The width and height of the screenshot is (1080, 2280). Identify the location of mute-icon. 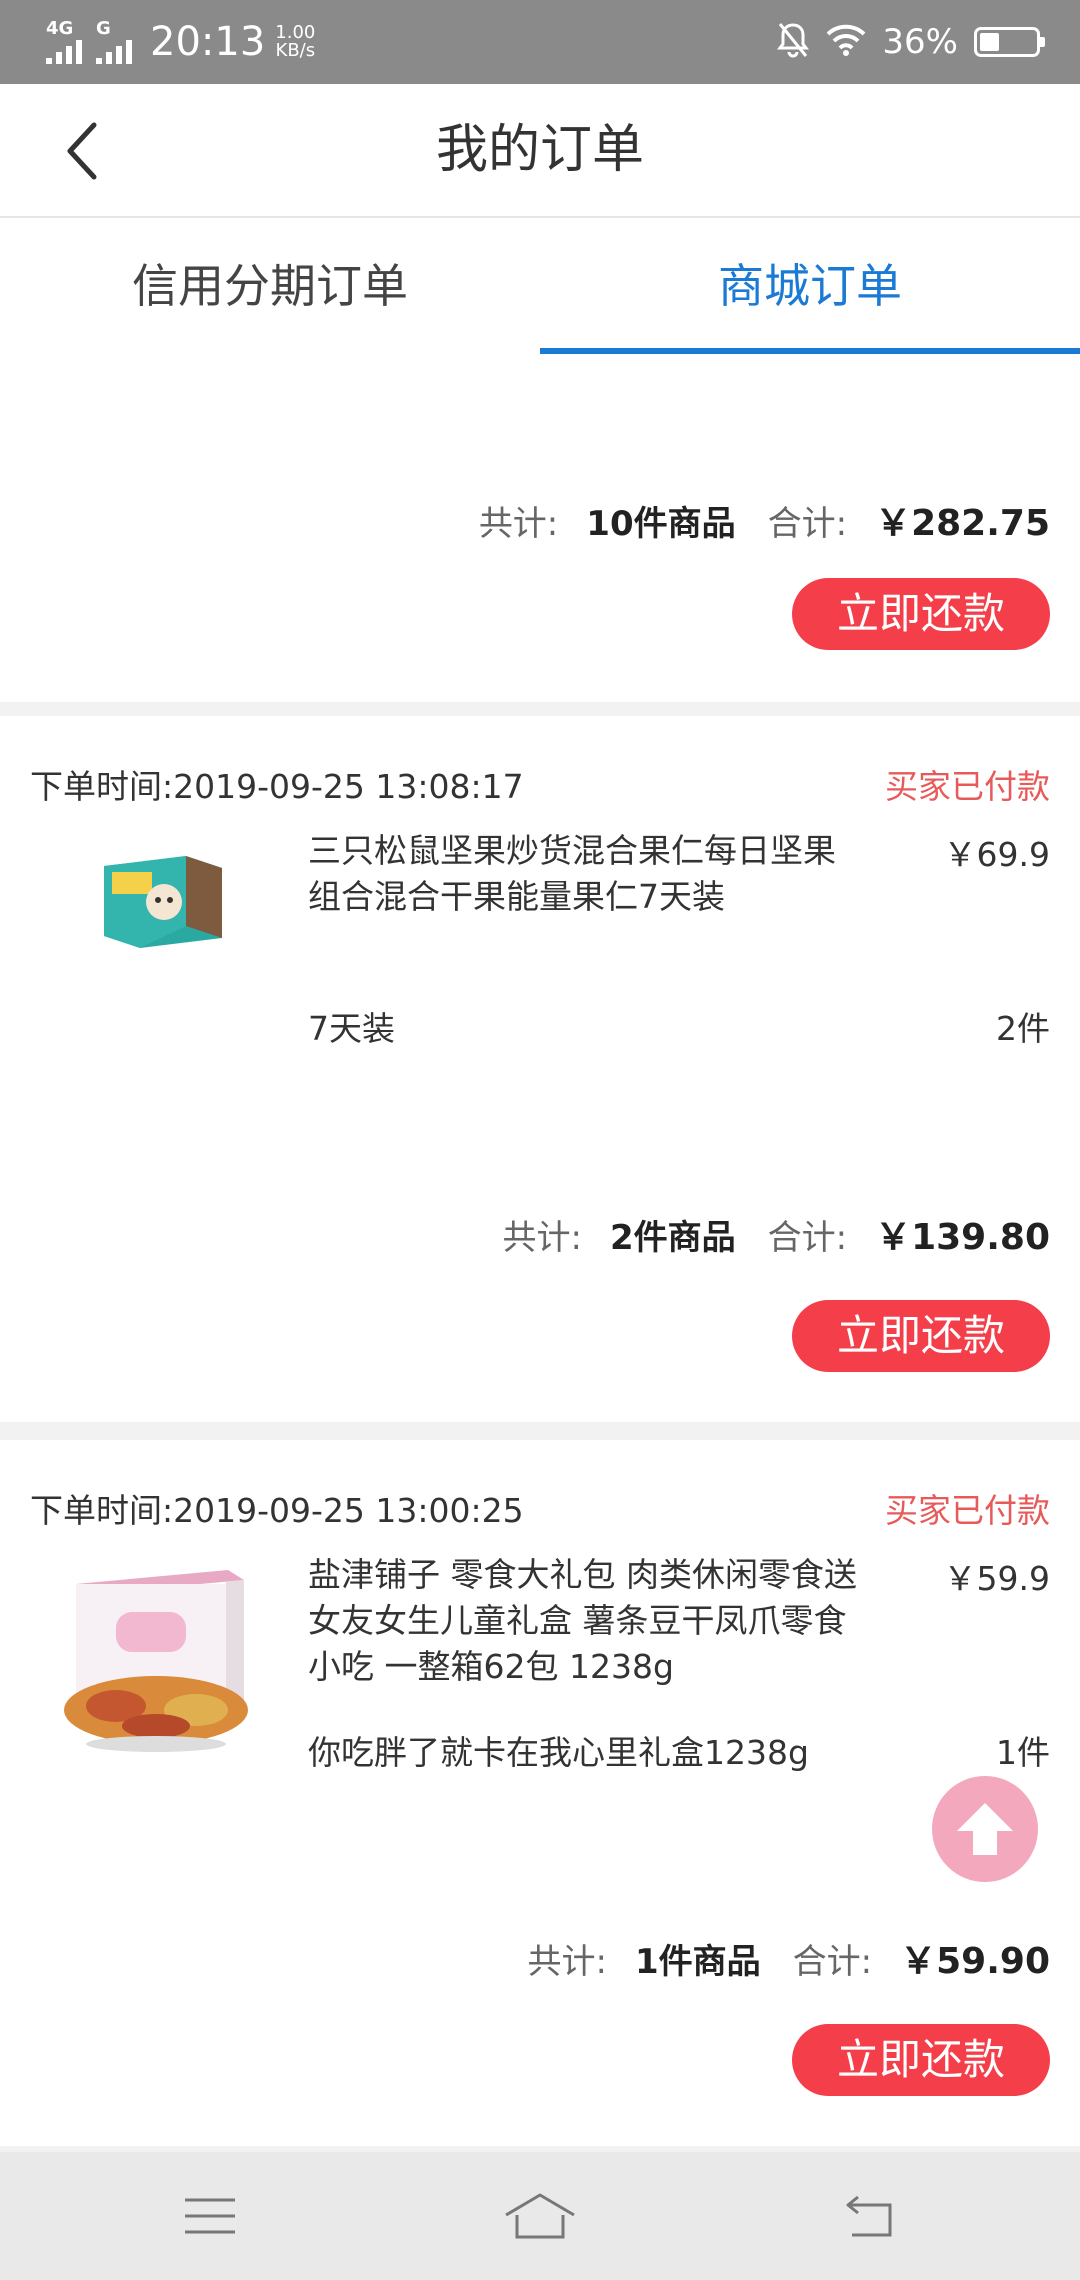
(793, 42).